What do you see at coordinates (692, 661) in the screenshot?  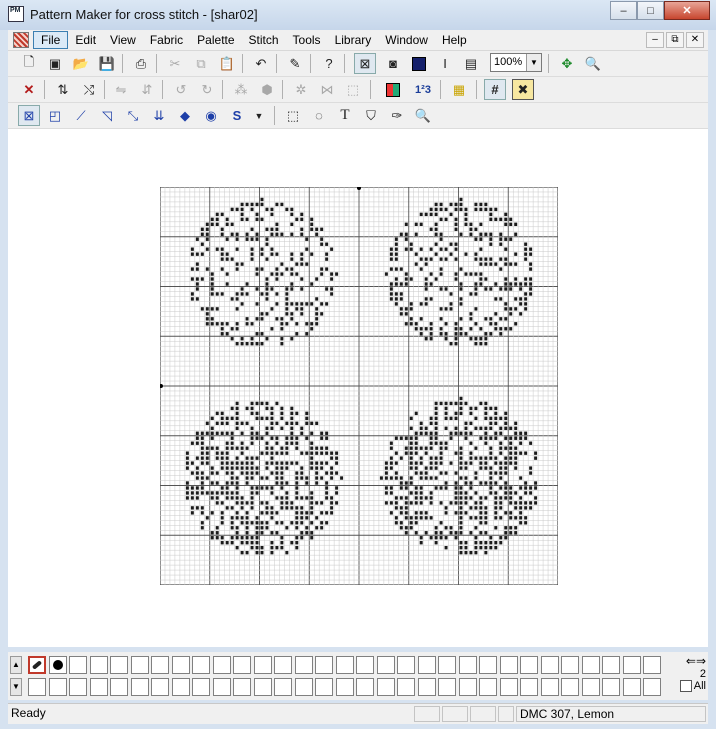 I see `palette-nav-arrows: ⇐⇒` at bounding box center [692, 661].